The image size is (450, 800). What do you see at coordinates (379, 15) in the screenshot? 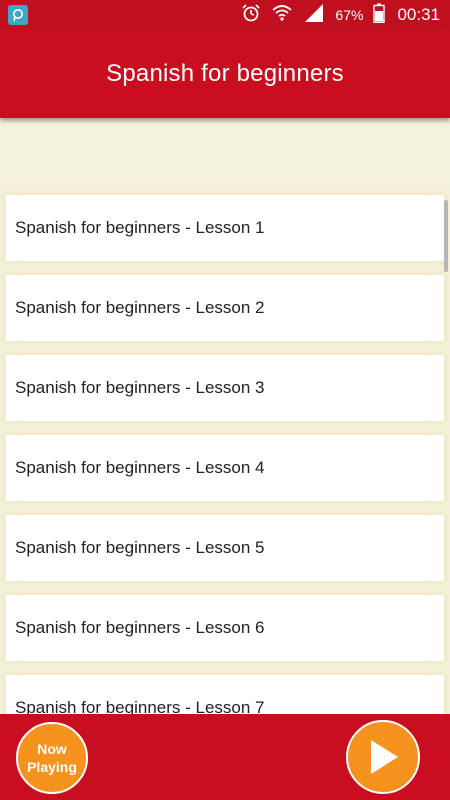
I see `battery-icon` at bounding box center [379, 15].